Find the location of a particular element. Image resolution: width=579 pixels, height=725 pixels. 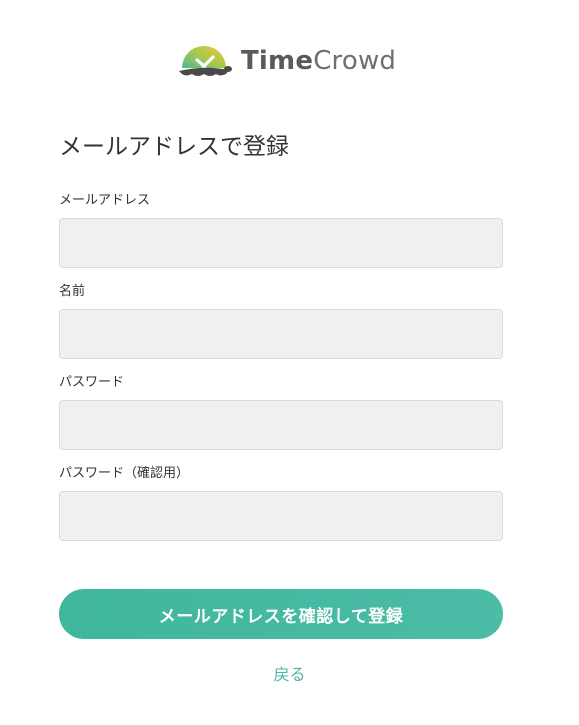

brand-name-time: Time is located at coordinates (277, 61).